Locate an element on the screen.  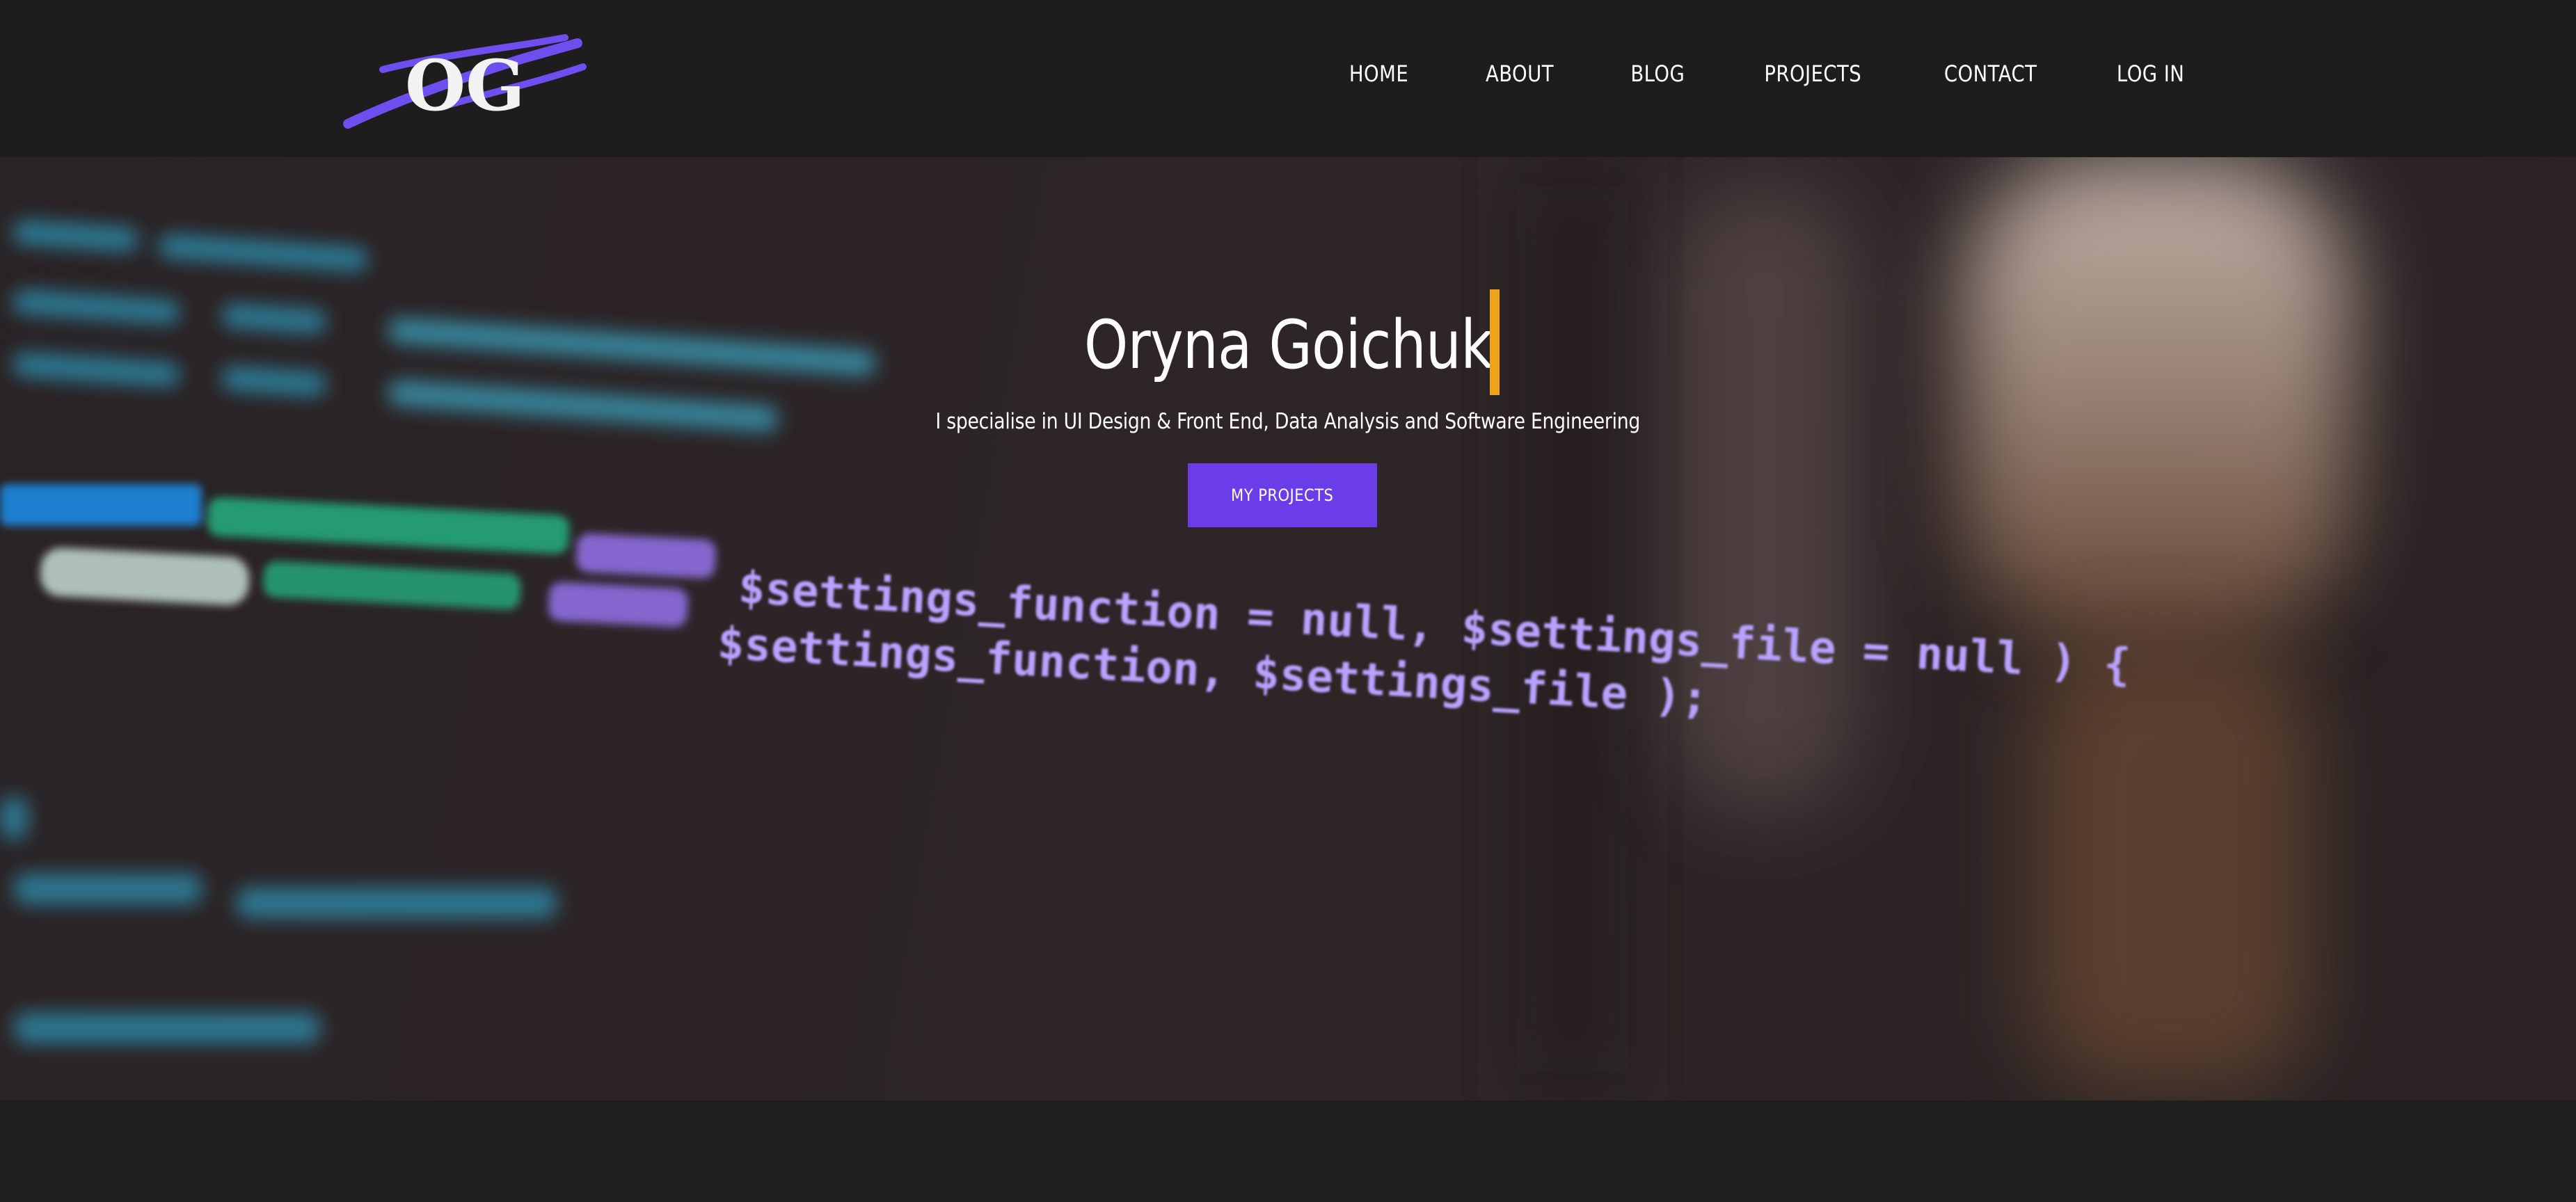
nav-home: HOME is located at coordinates (1378, 74).